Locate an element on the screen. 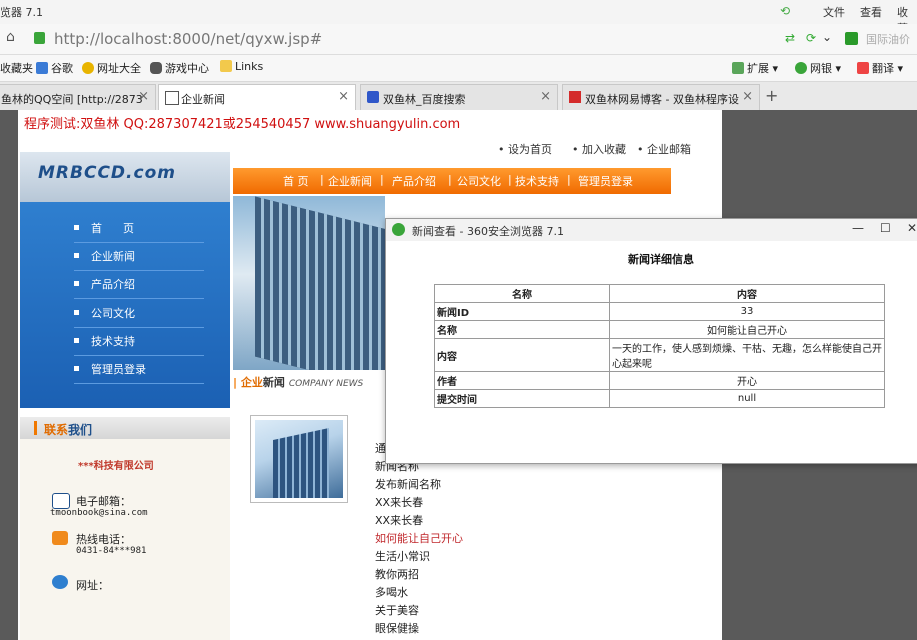 The height and width of the screenshot is (640, 917). toolbar-label: 网银 is located at coordinates (821, 68).